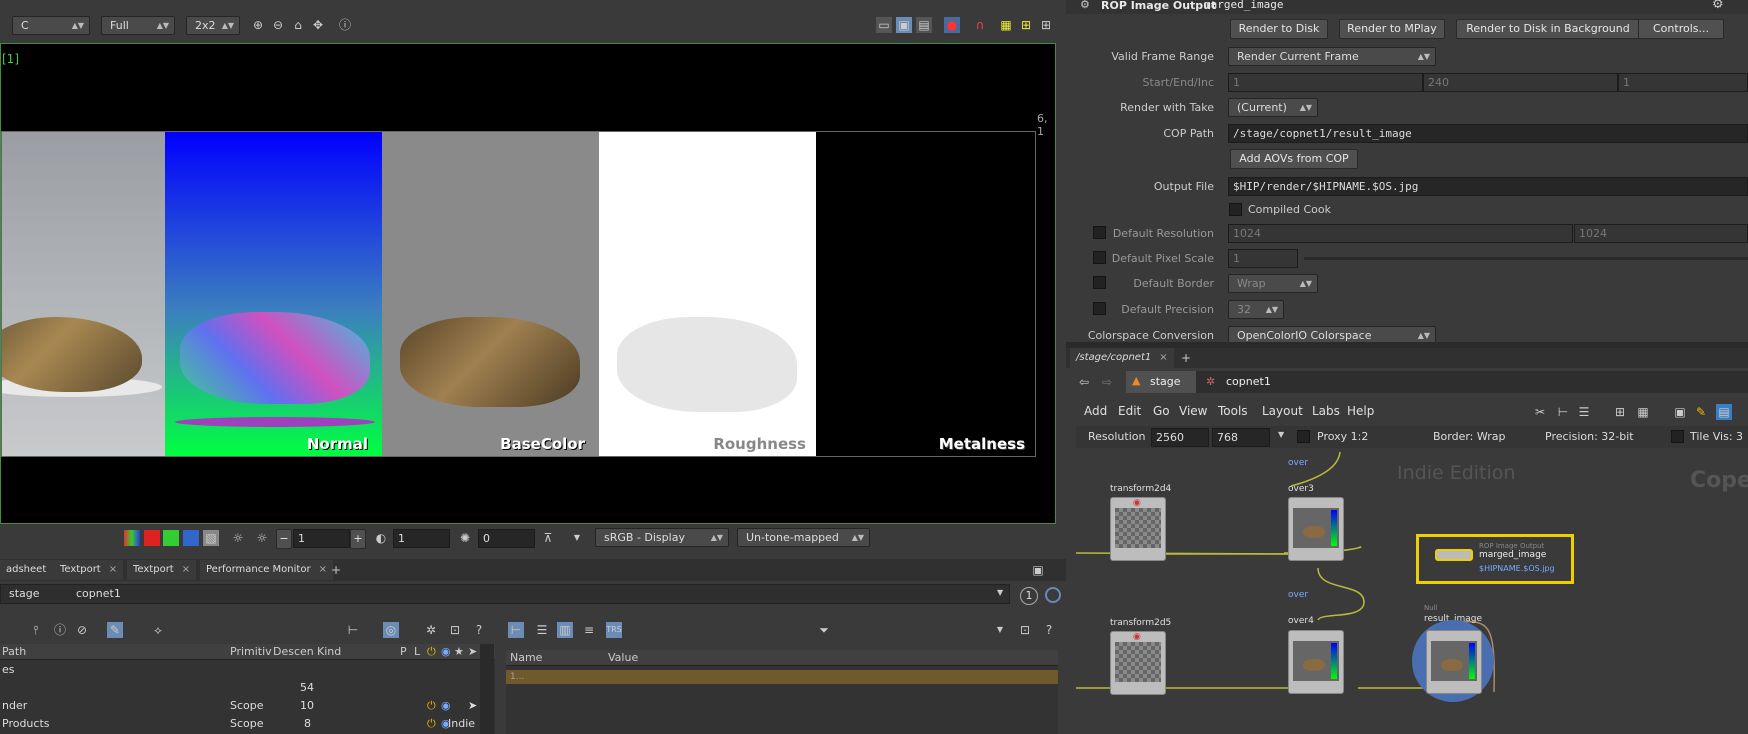  Describe the element at coordinates (1084, 382) in the screenshot. I see `back-arrow-icon: ⇦` at that location.